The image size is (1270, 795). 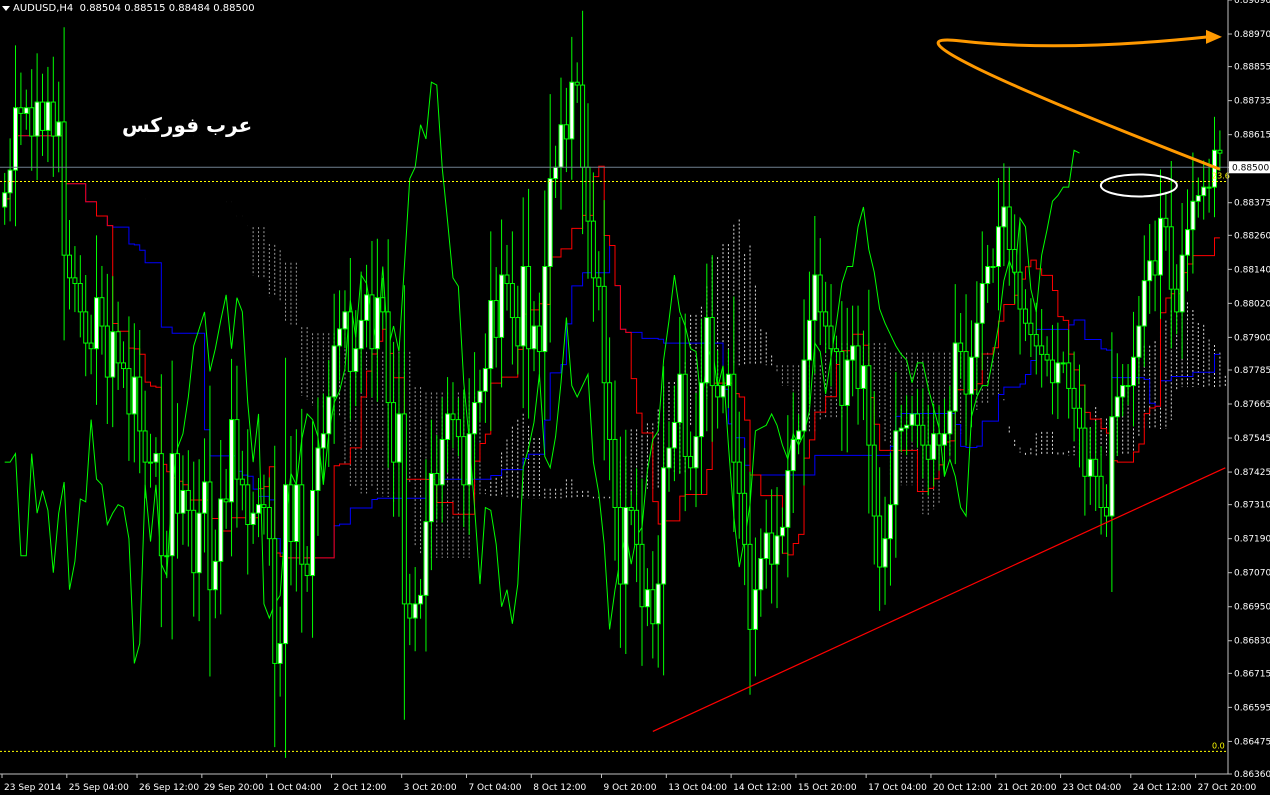 What do you see at coordinates (1252, 642) in the screenshot?
I see `price-tick-label: 0.86830` at bounding box center [1252, 642].